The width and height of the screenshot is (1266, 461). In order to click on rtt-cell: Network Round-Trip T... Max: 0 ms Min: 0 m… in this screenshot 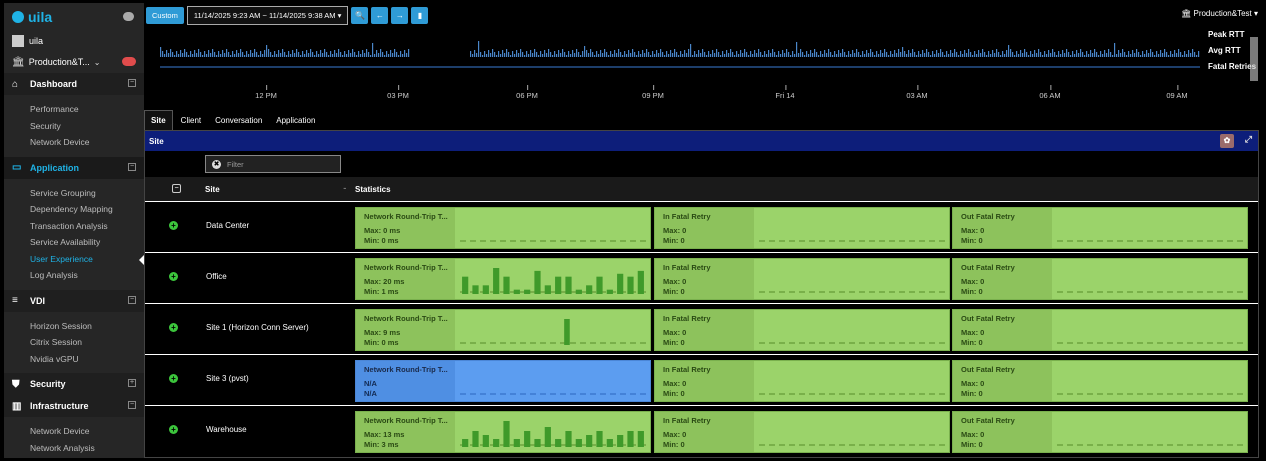, I will do `click(503, 228)`.